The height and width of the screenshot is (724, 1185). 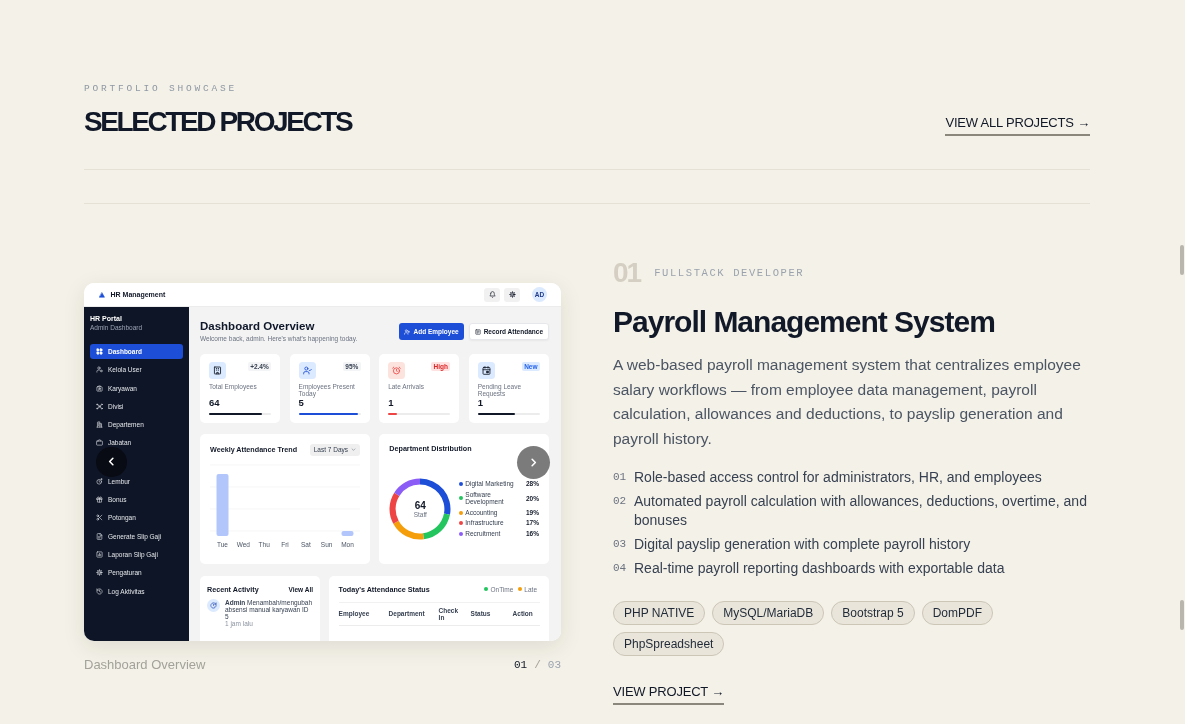 What do you see at coordinates (486, 370) in the screenshot?
I see `calendar-icon` at bounding box center [486, 370].